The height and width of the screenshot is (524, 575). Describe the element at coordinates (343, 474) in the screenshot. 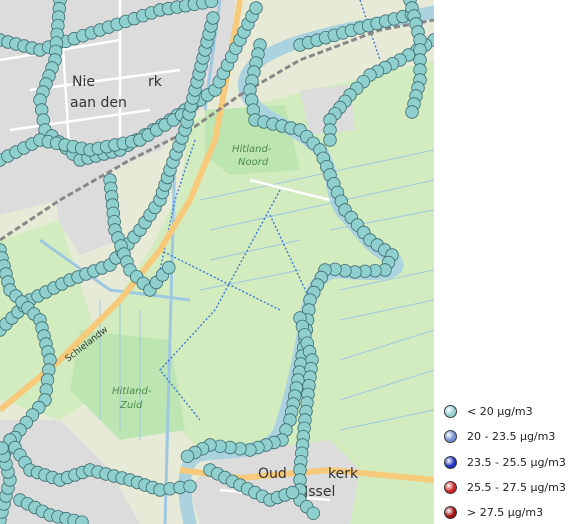

I see `place-label-ouderkerk-1b: kerk` at that location.